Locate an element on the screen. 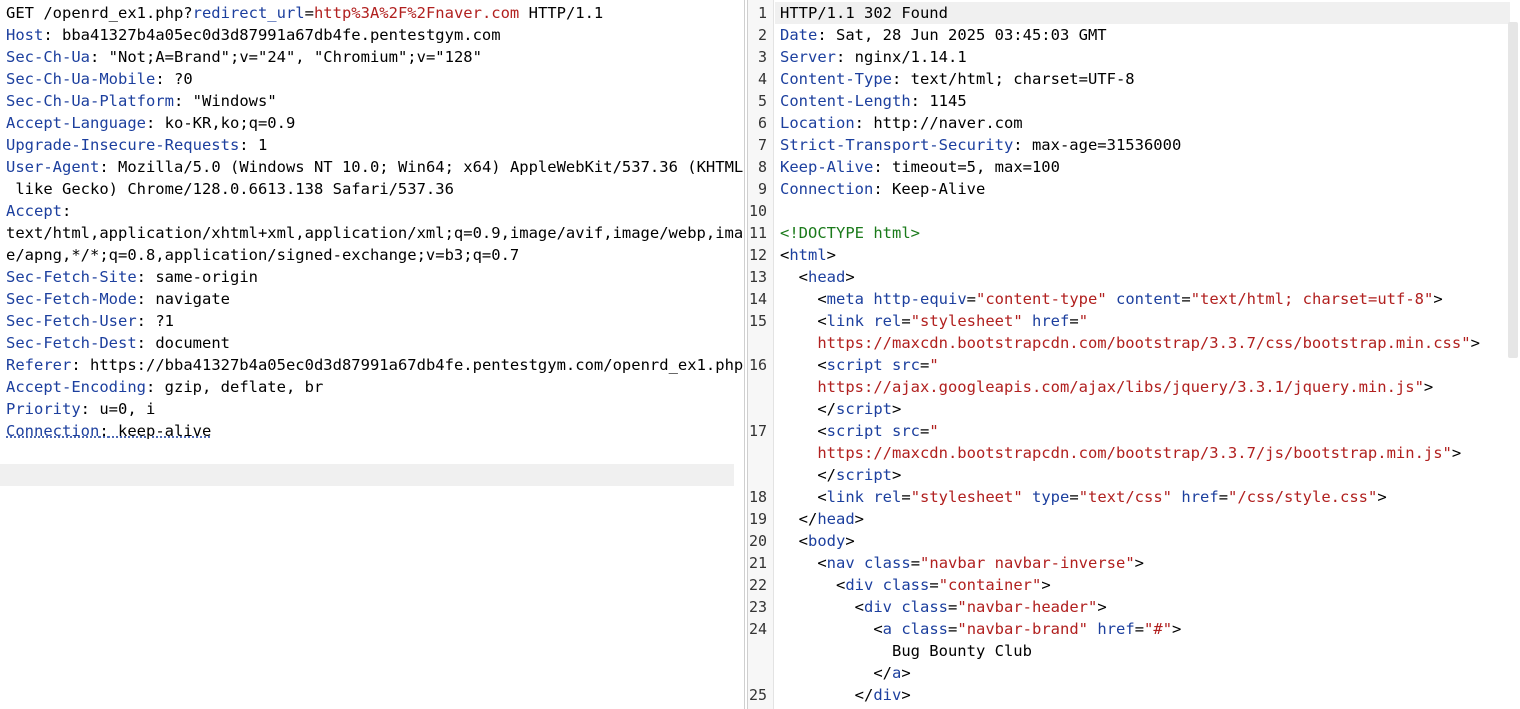 This screenshot has height=709, width=1520. doctype-line: <!DOCTYPE html> is located at coordinates (850, 233).